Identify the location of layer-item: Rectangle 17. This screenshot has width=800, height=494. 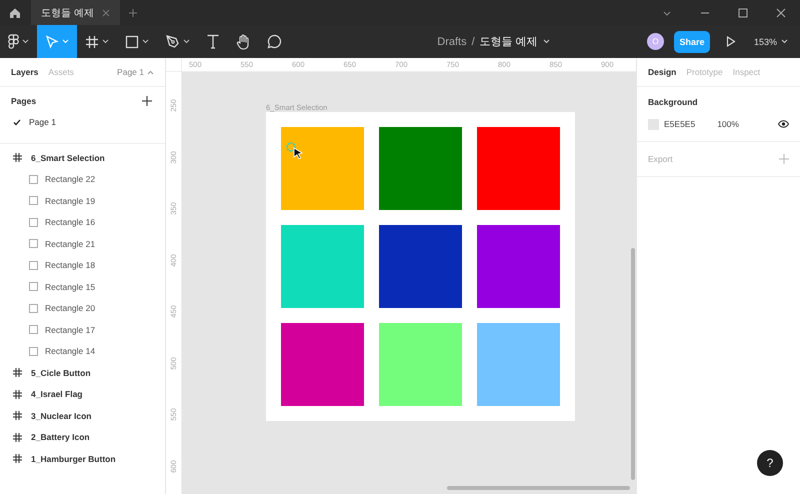
(82, 329).